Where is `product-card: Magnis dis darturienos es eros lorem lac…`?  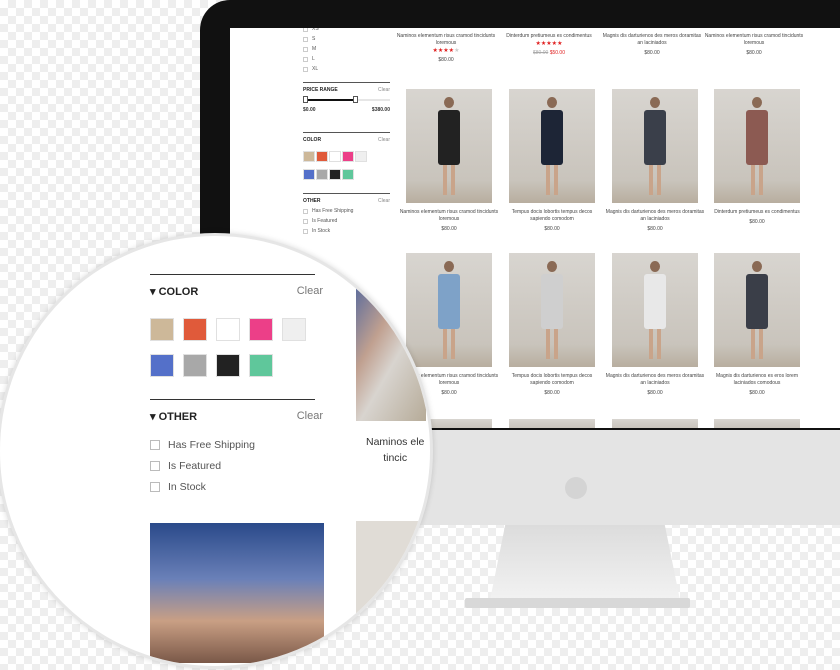 product-card: Magnis dis darturienos es eros lorem lac… is located at coordinates (757, 324).